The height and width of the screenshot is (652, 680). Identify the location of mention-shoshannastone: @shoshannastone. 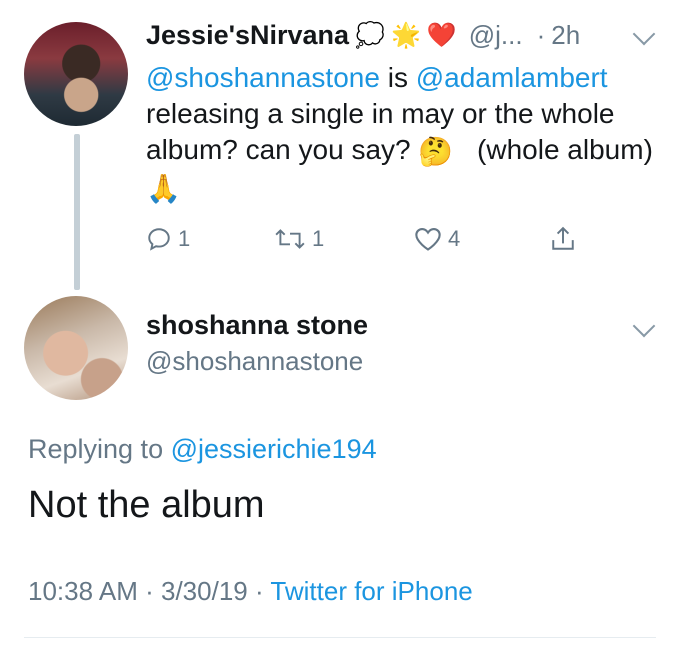
(263, 77).